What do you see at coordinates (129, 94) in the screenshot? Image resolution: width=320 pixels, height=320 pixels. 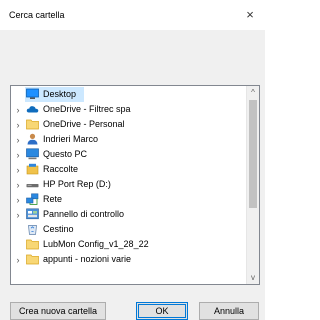 I see `tree-item: Desktop` at bounding box center [129, 94].